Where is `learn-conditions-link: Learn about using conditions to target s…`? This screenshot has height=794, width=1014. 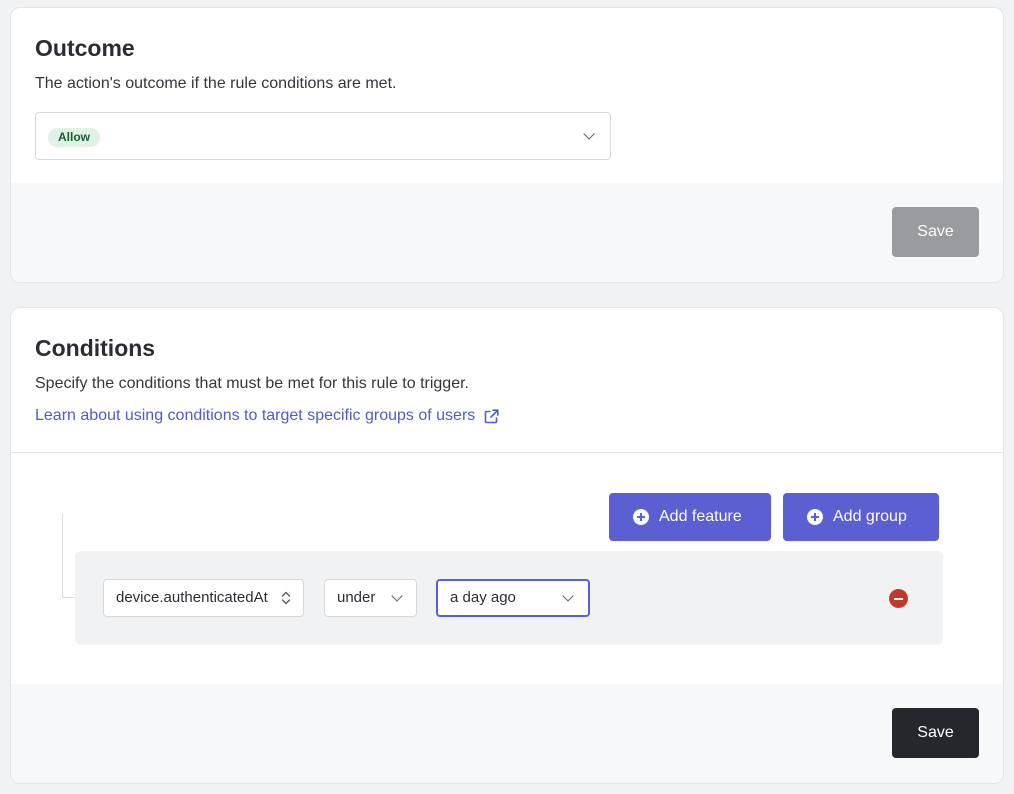 learn-conditions-link: Learn about using conditions to target s… is located at coordinates (267, 416).